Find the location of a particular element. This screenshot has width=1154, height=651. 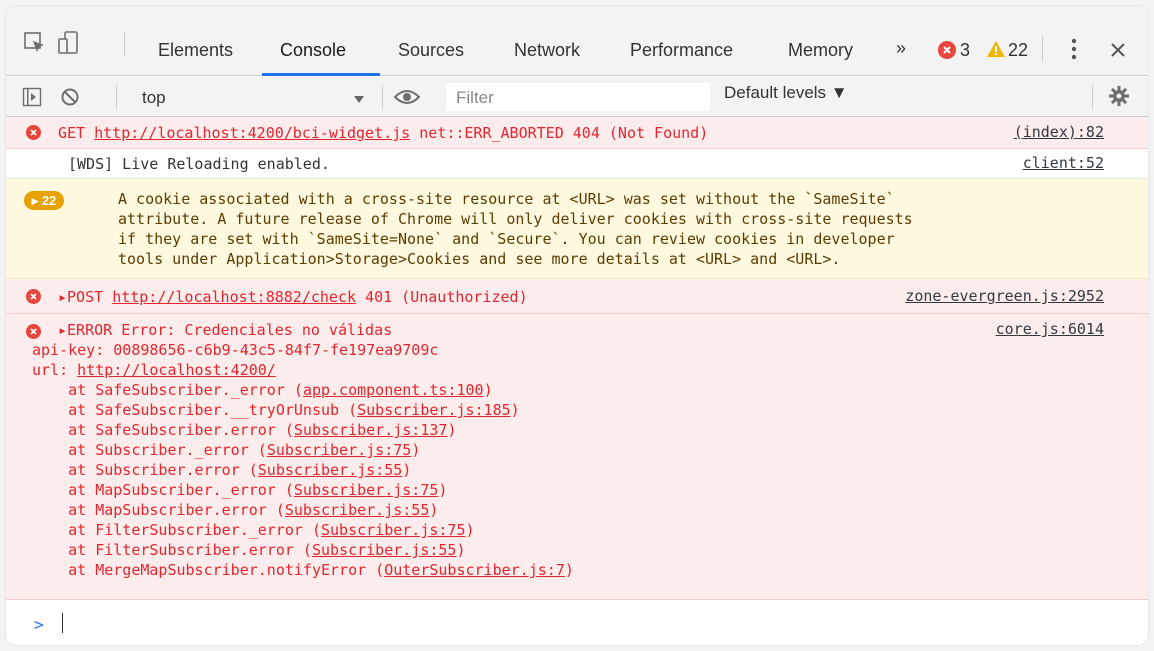

stack-frame-function: at FilterSubscriber._error ( is located at coordinates (176, 530).